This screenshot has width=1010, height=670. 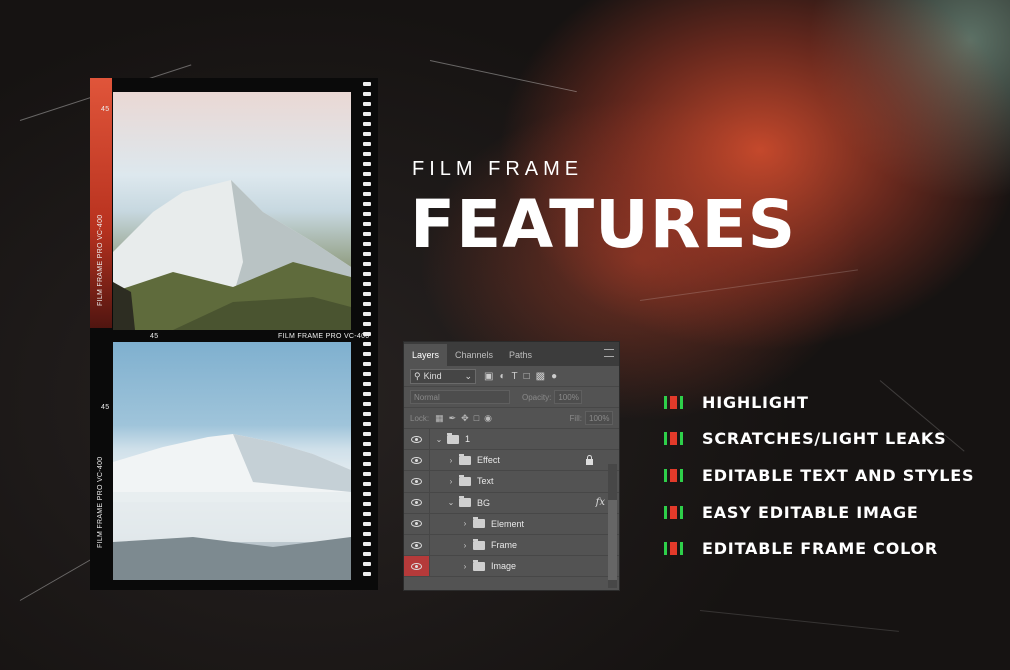 I want to click on panel-menu-icon, so click(x=609, y=353).